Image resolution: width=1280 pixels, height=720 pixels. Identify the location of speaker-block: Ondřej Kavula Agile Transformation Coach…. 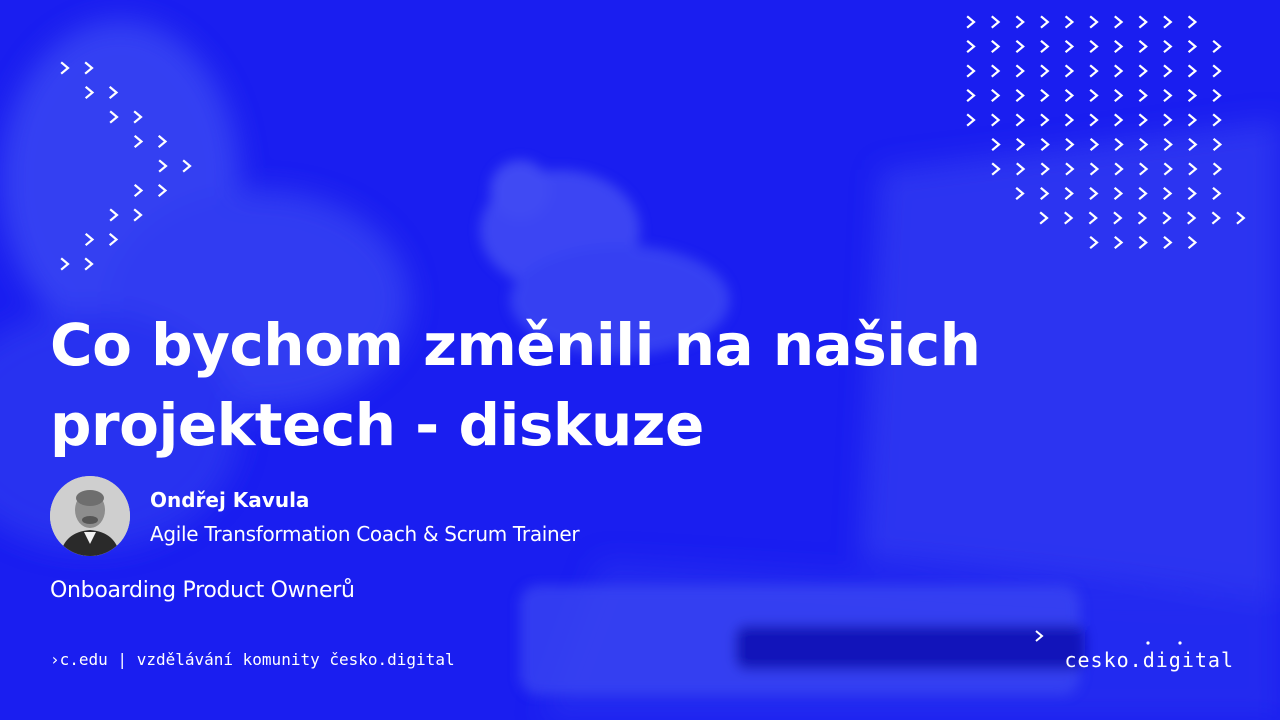
(500, 516).